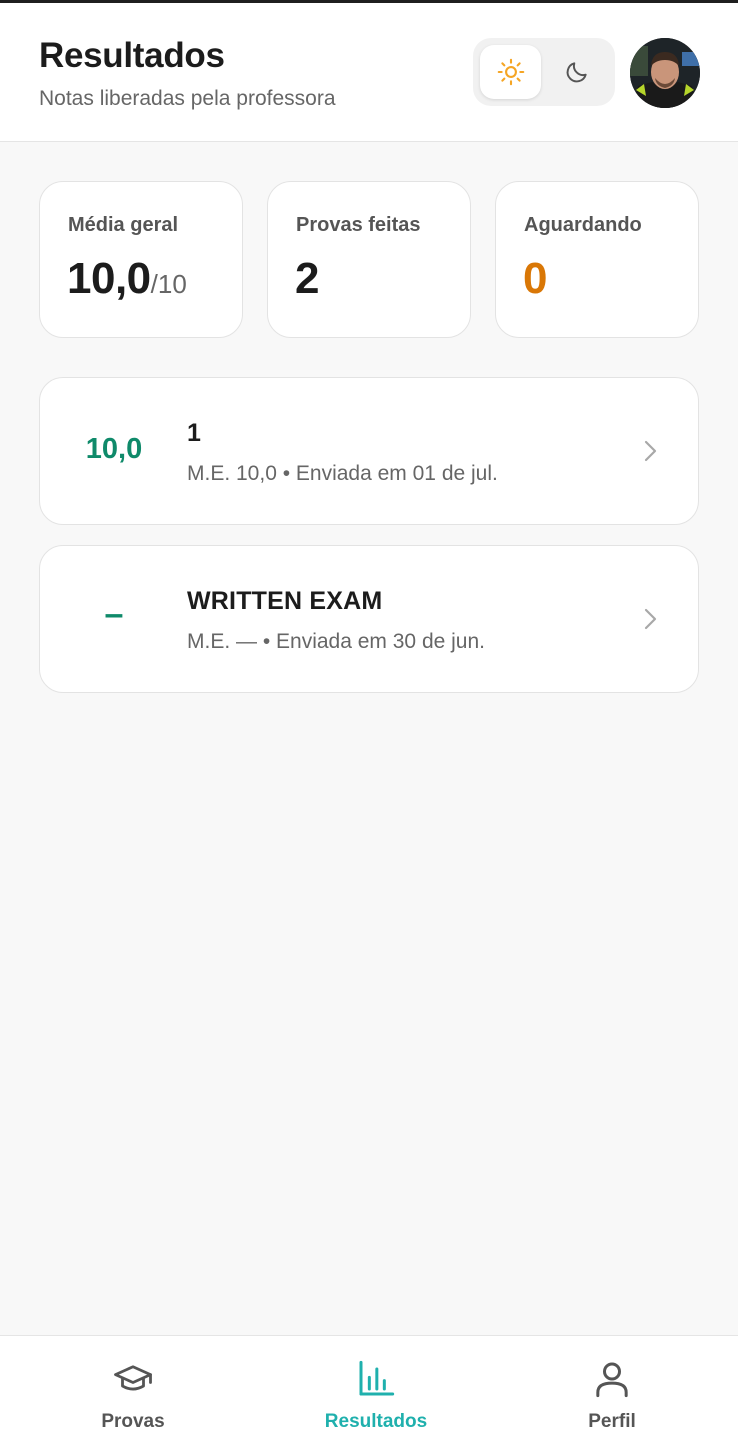  I want to click on stat-label: Provas feitas, so click(358, 225).